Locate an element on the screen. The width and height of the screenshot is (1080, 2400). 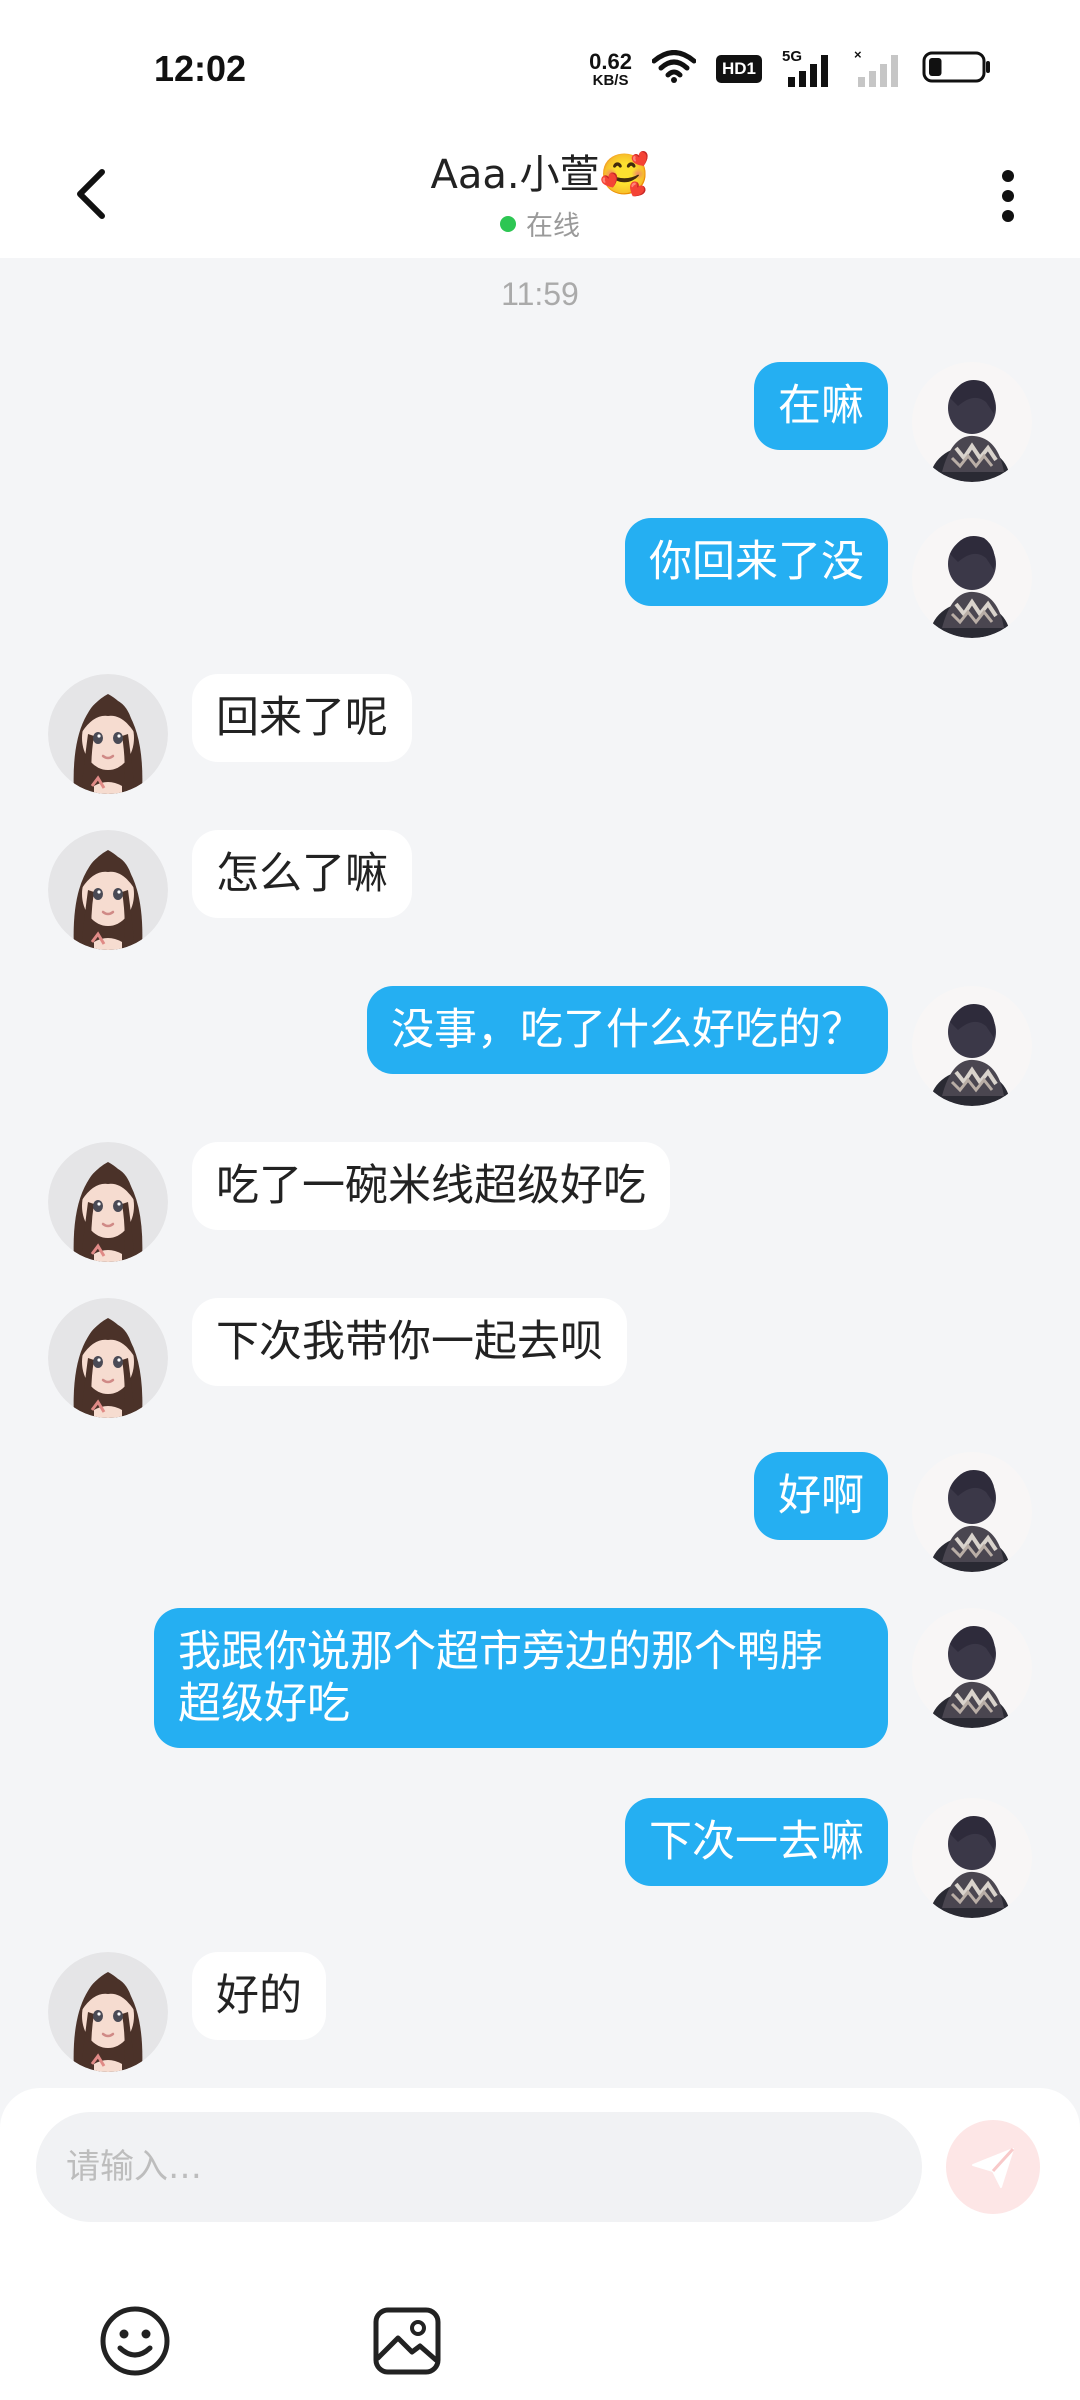
send-button is located at coordinates (993, 2167).